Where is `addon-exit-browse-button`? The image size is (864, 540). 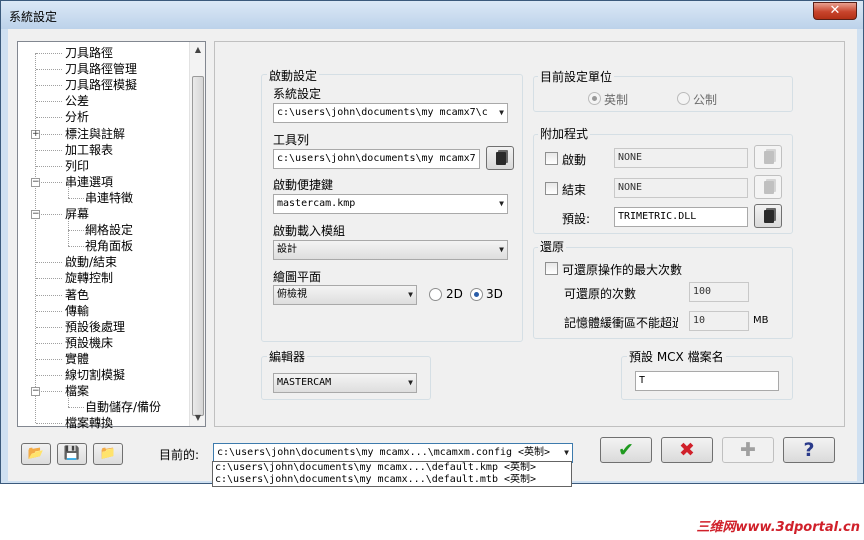
addon-exit-browse-button is located at coordinates (768, 187).